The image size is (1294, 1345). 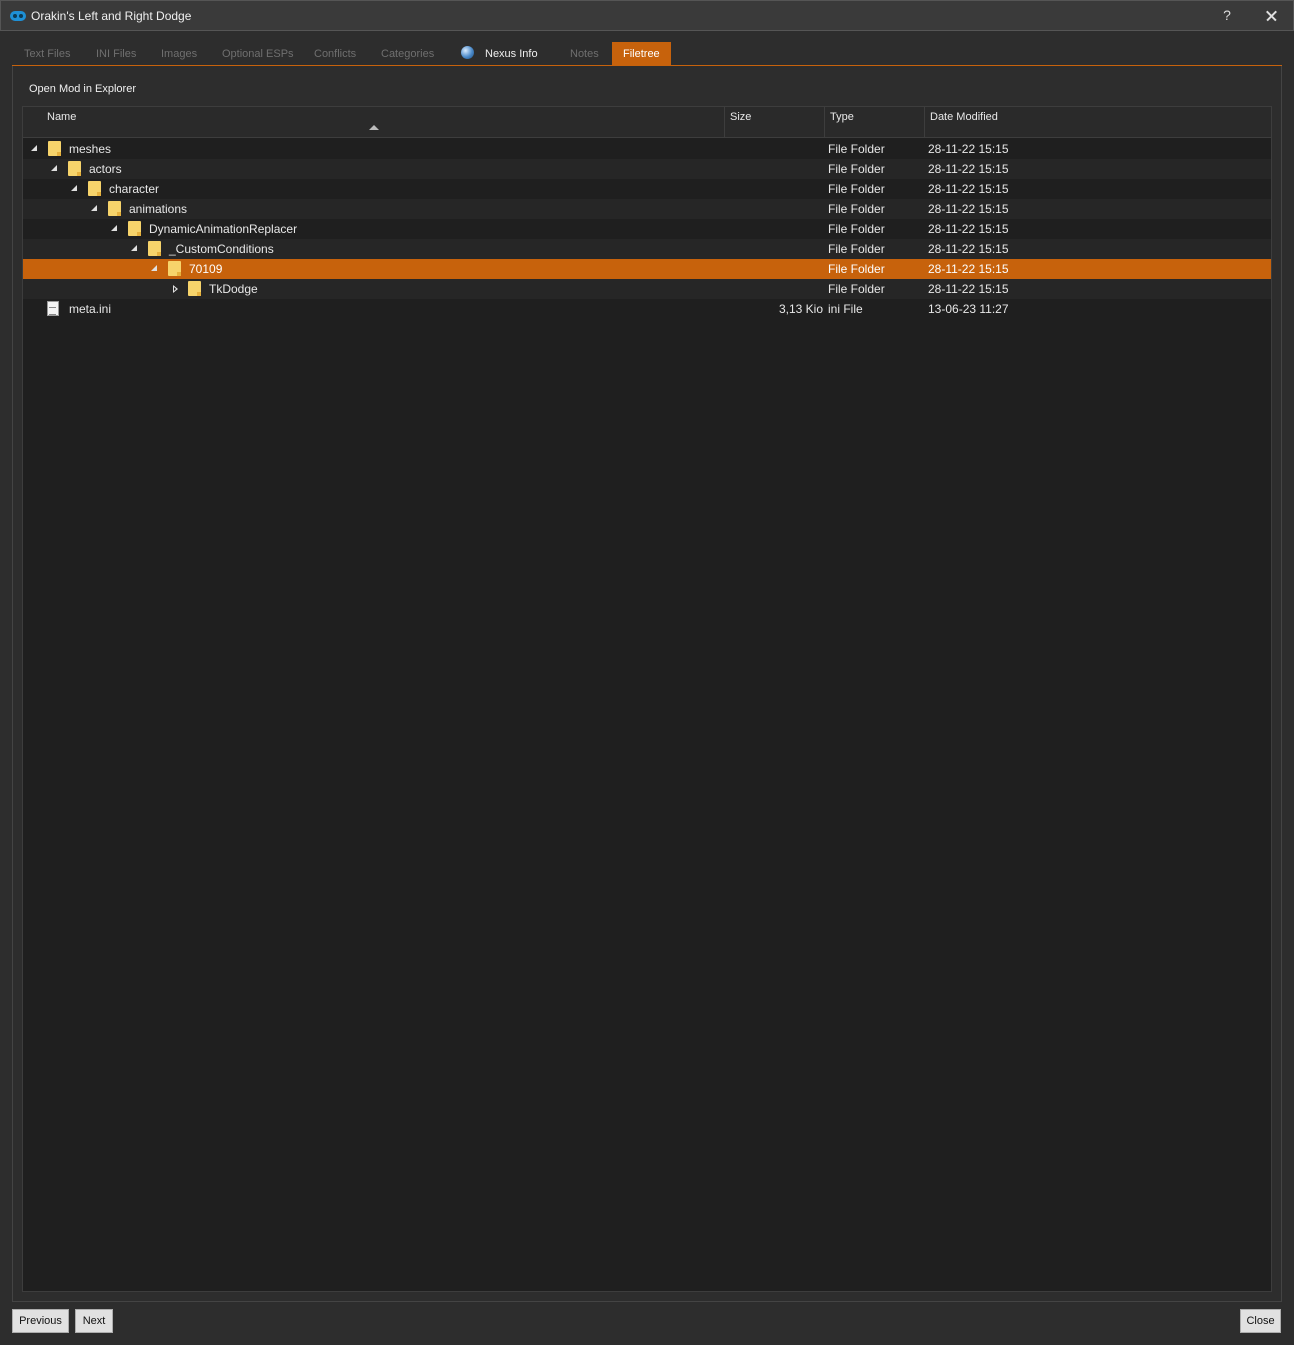 I want to click on file-icon, so click(x=53, y=308).